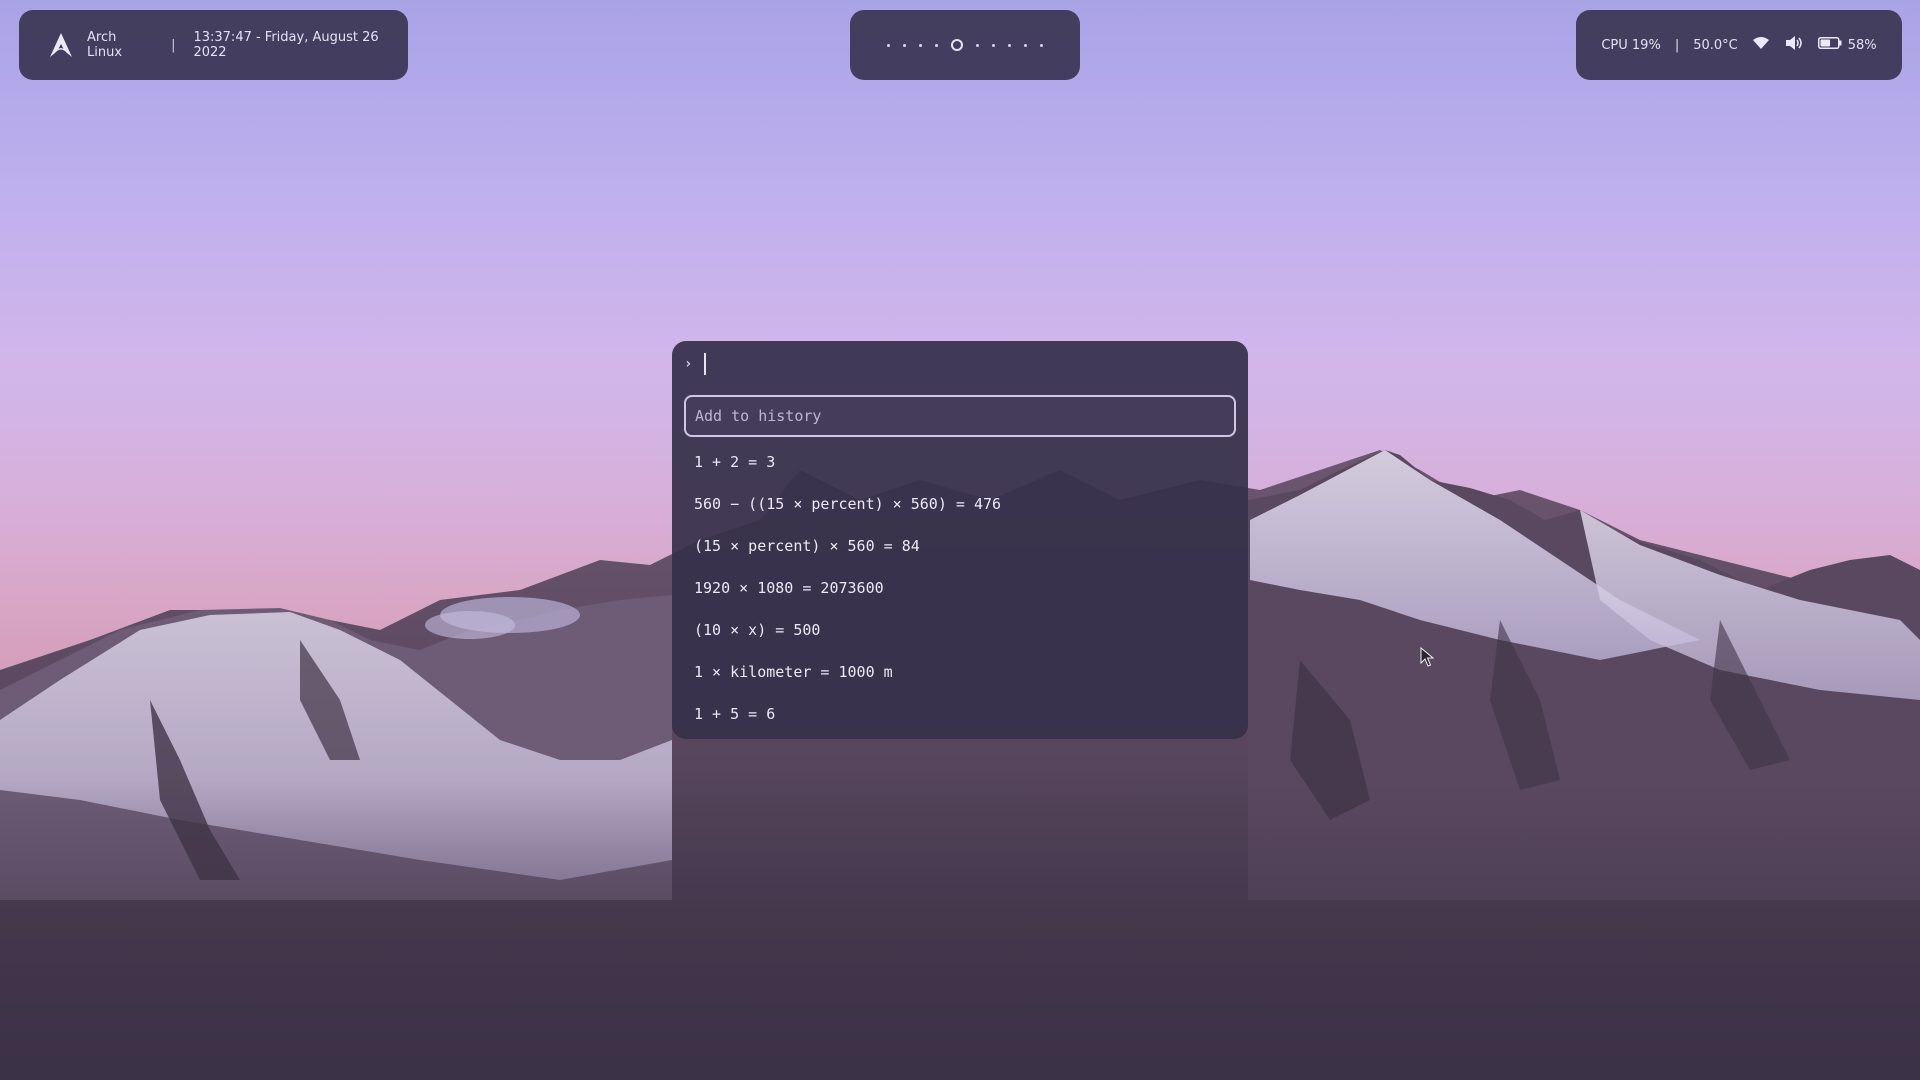 This screenshot has width=1920, height=1080. I want to click on battery-icon, so click(1829, 45).